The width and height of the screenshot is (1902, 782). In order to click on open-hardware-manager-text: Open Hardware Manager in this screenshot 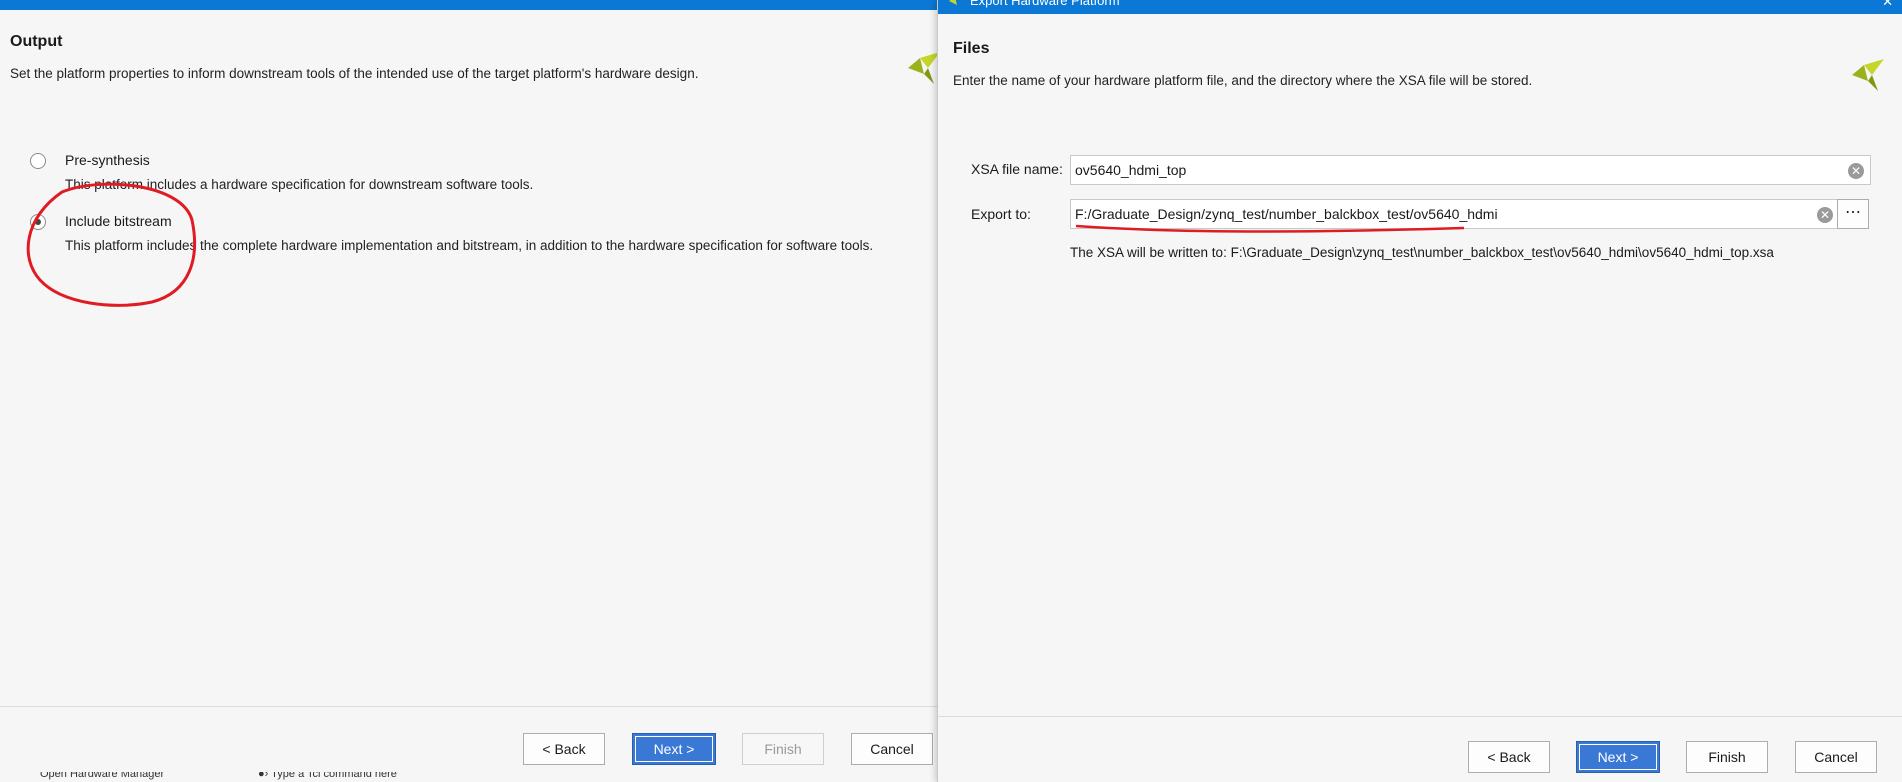, I will do `click(102, 776)`.